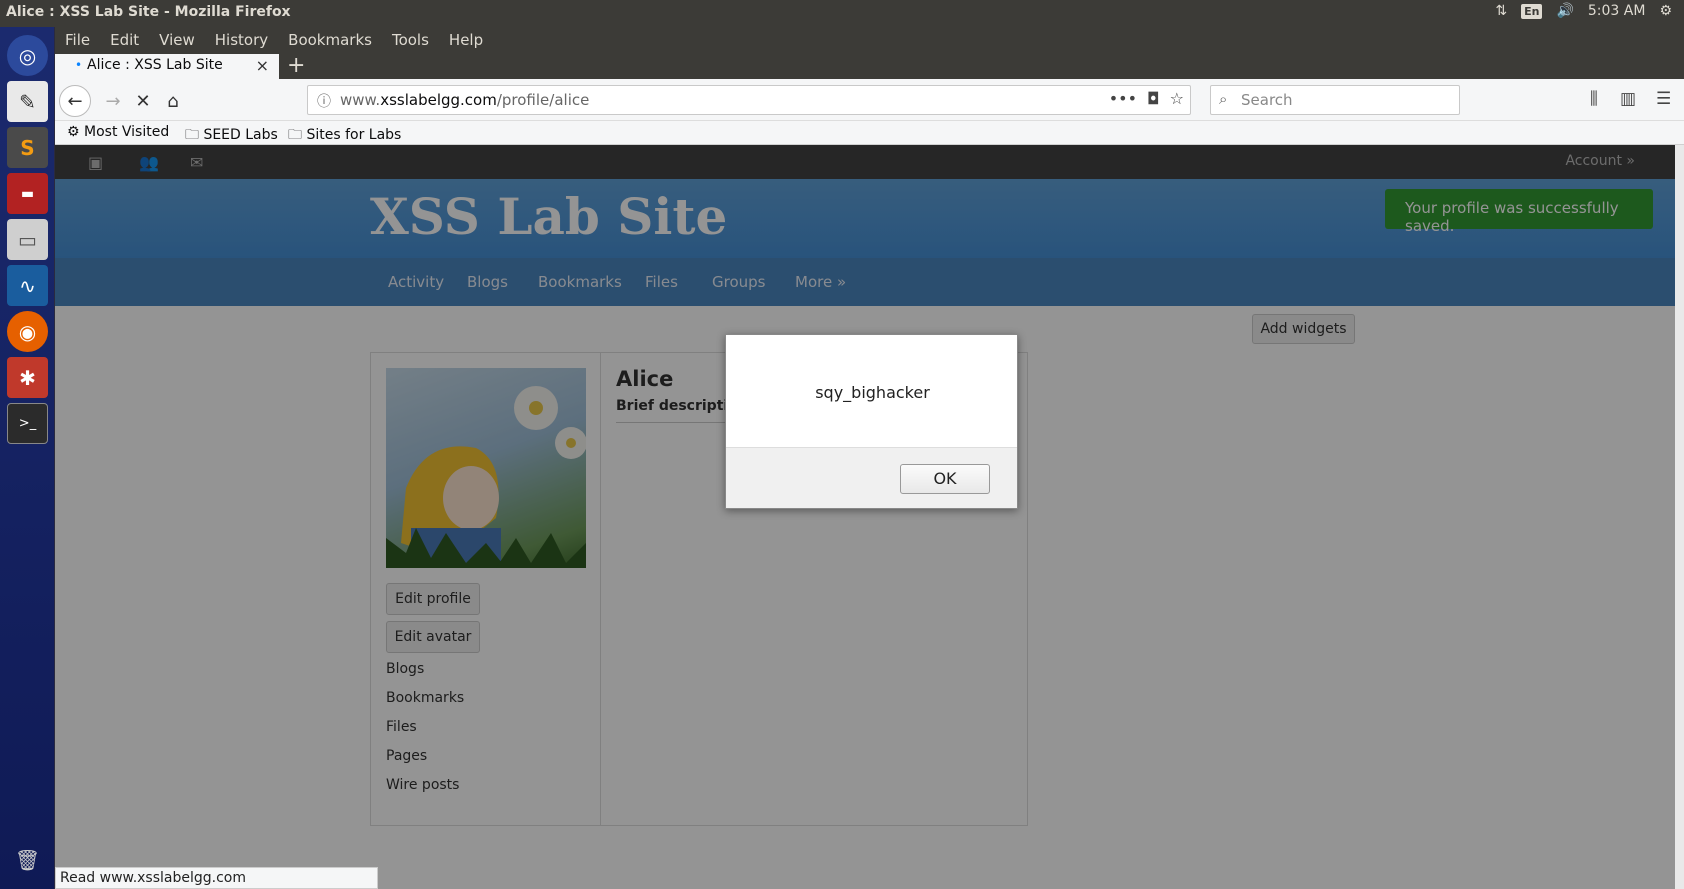  I want to click on hamburger-menu-icon: ☰, so click(1663, 99).